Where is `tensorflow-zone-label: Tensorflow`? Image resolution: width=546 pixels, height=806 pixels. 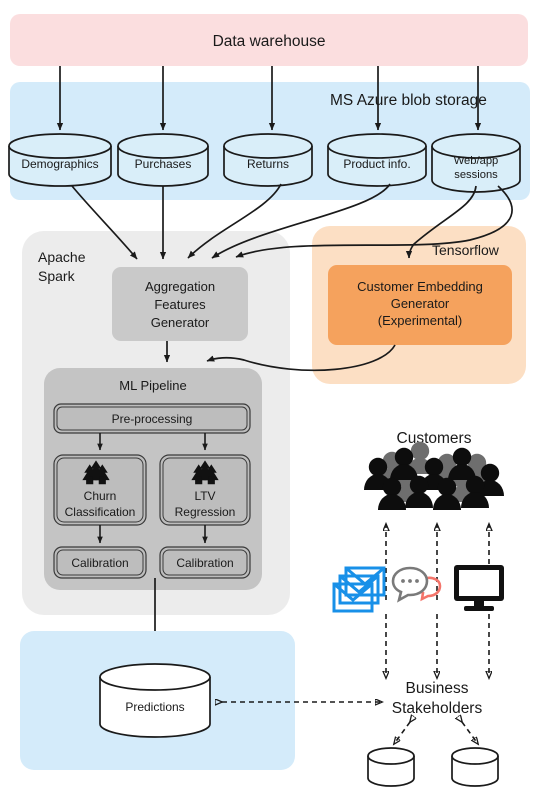 tensorflow-zone-label: Tensorflow is located at coordinates (466, 250).